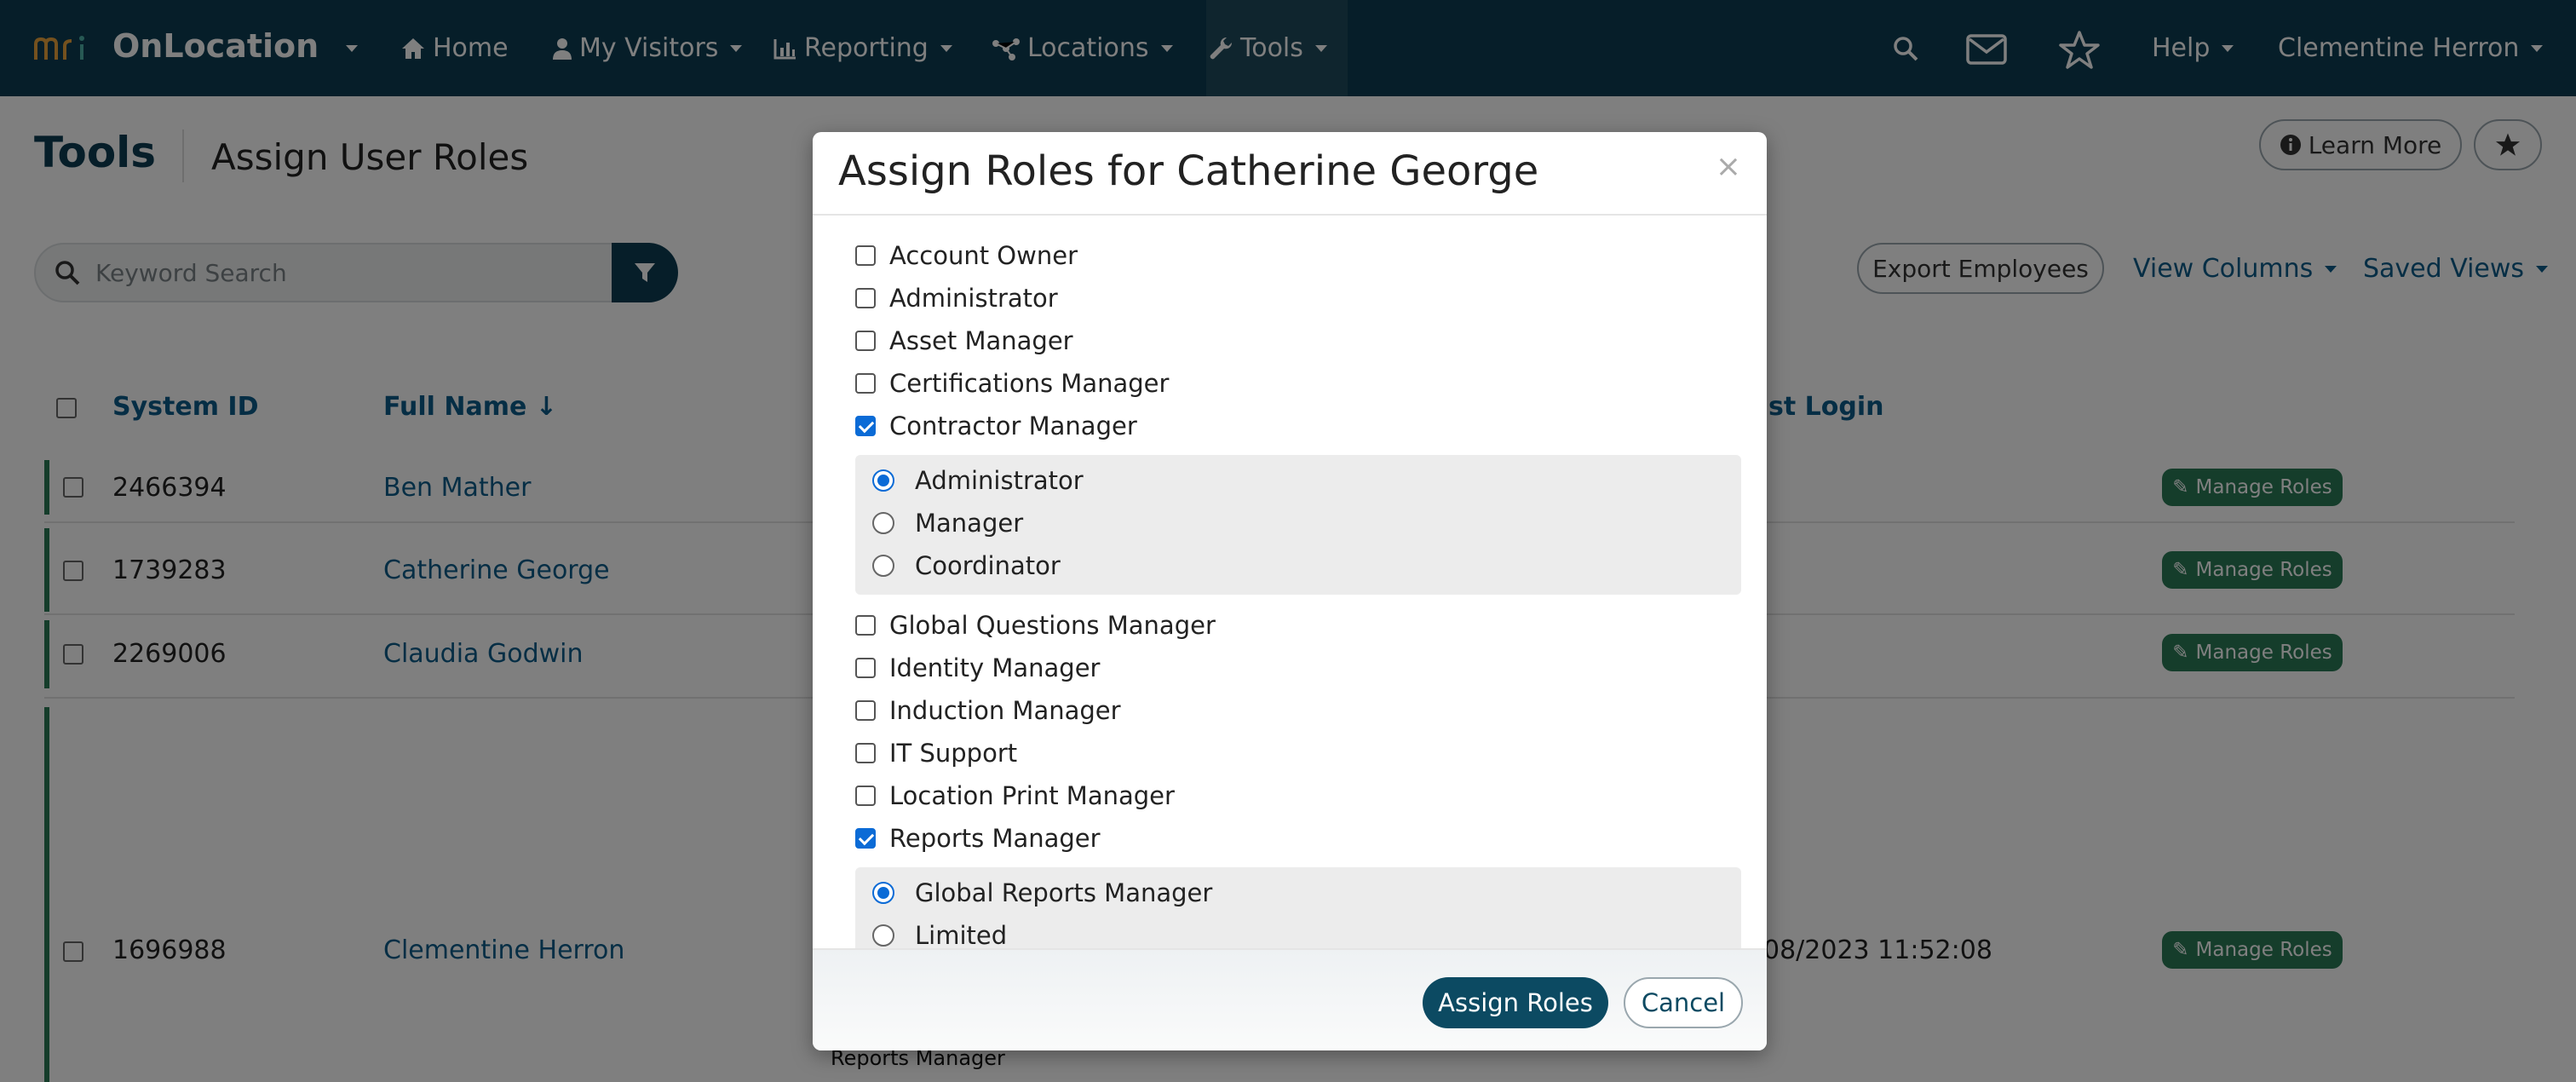 Image resolution: width=2576 pixels, height=1082 pixels. What do you see at coordinates (1683, 1002) in the screenshot?
I see `cancel-button: Cancel` at bounding box center [1683, 1002].